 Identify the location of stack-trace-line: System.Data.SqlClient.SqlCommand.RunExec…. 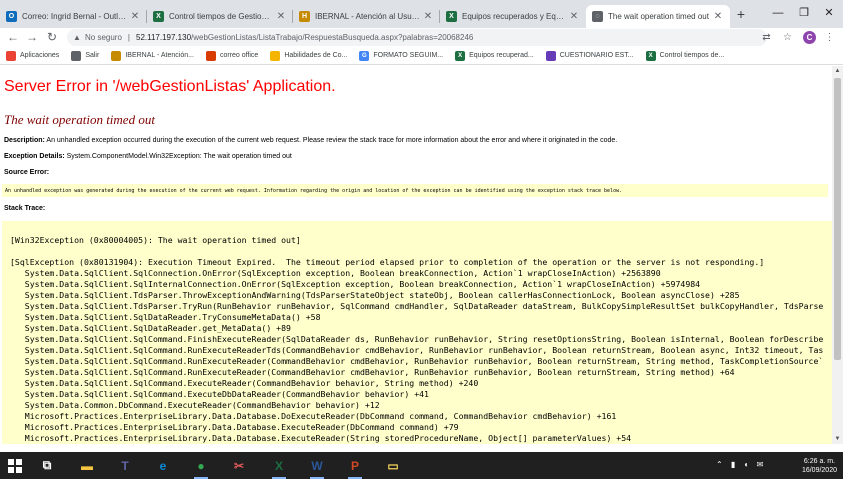
(417, 361).